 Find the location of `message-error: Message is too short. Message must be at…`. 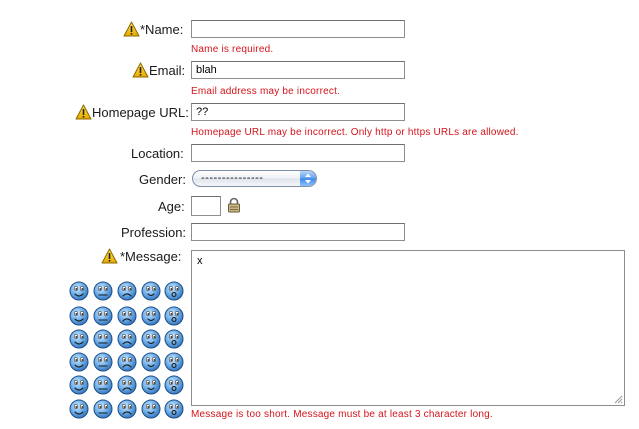

message-error: Message is too short. Message must be at… is located at coordinates (342, 414).